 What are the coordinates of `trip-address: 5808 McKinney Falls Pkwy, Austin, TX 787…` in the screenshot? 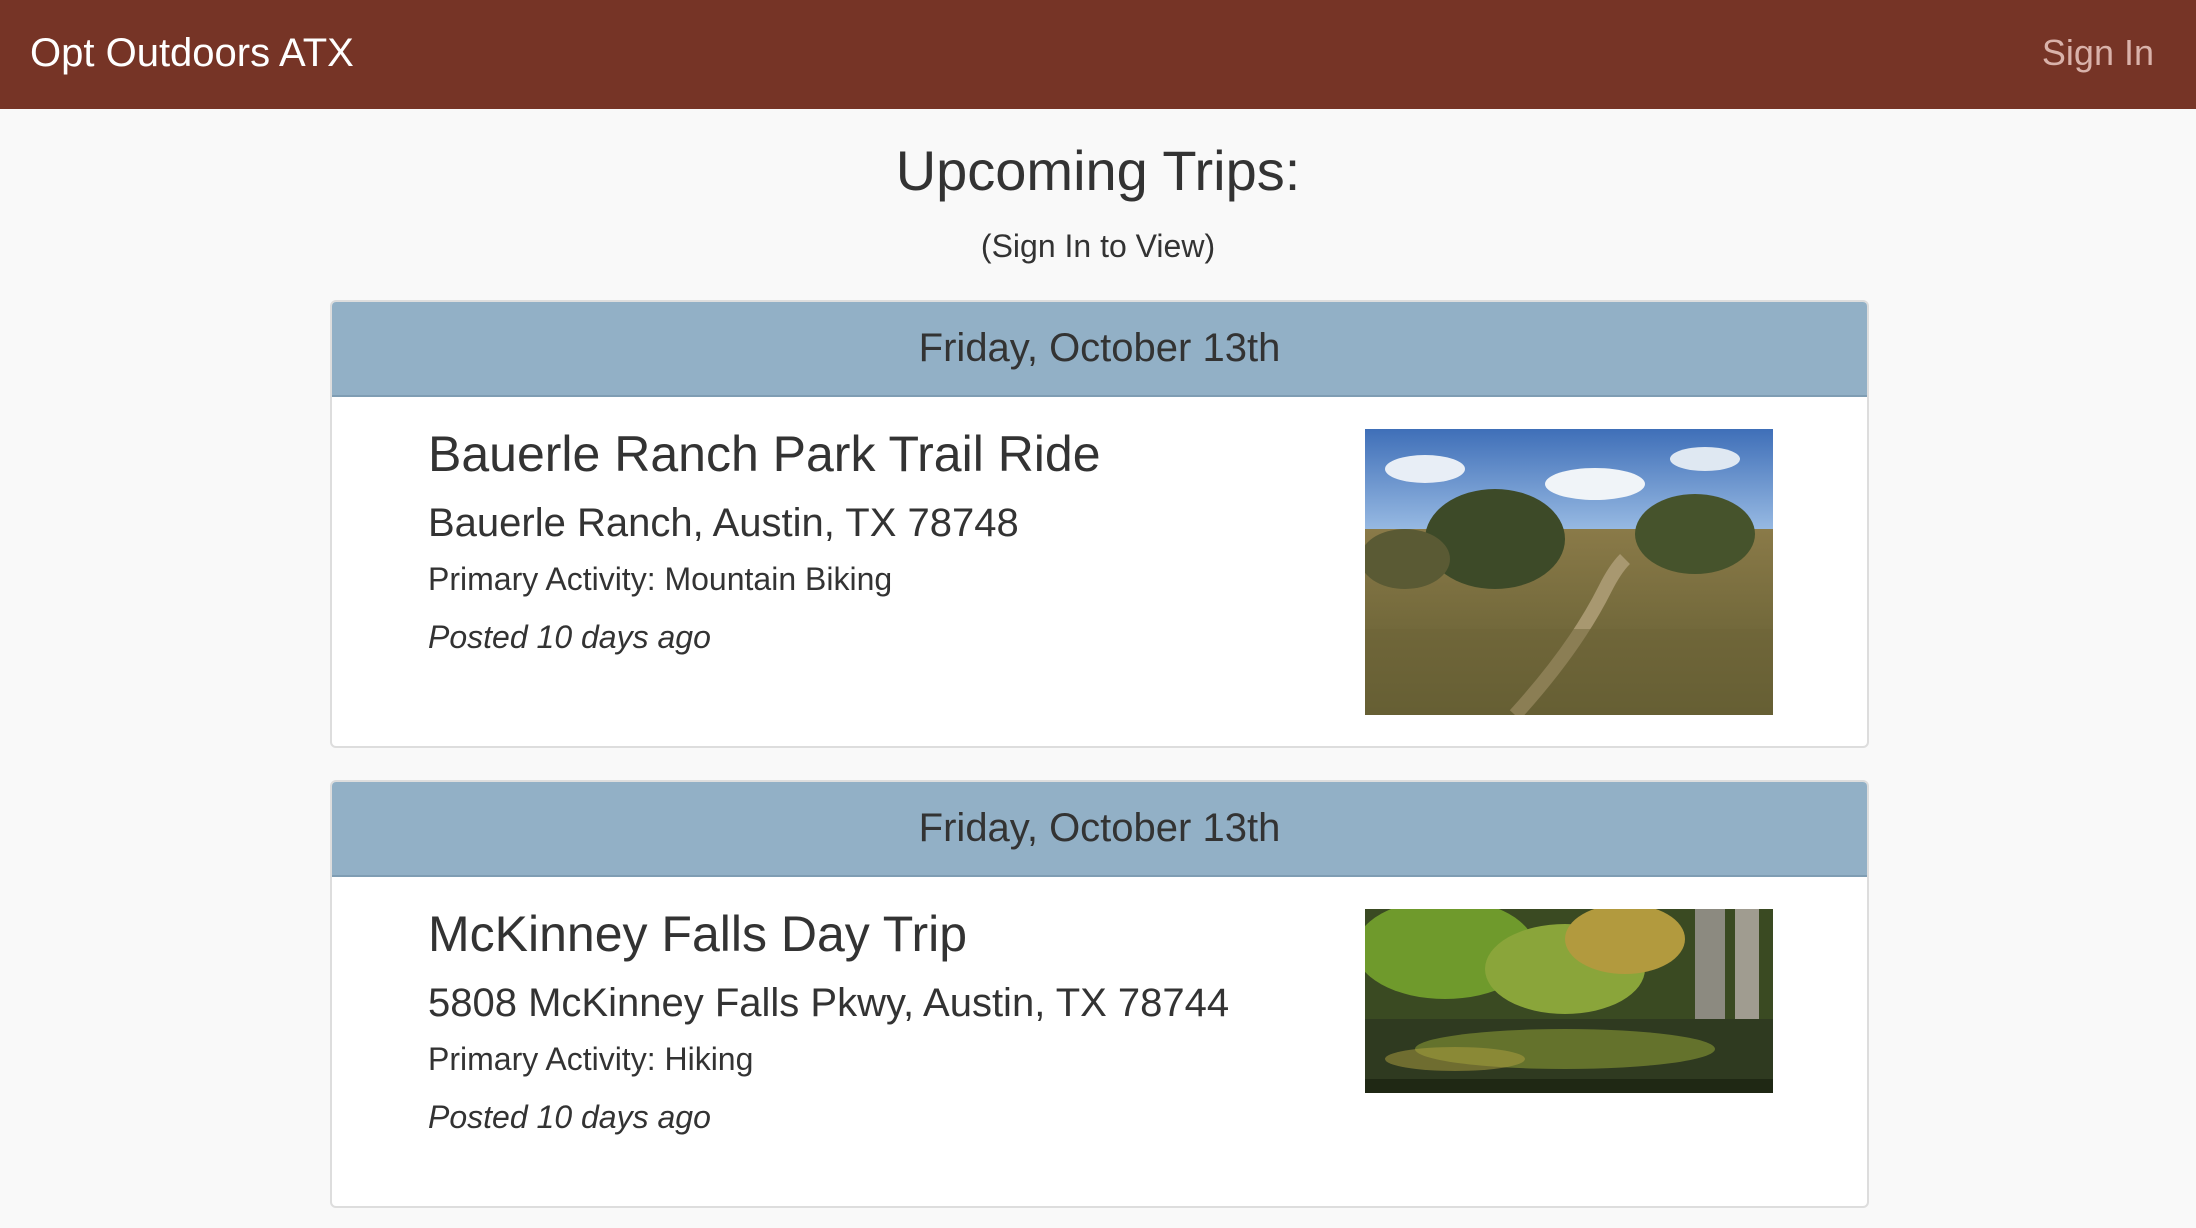 It's located at (829, 1003).